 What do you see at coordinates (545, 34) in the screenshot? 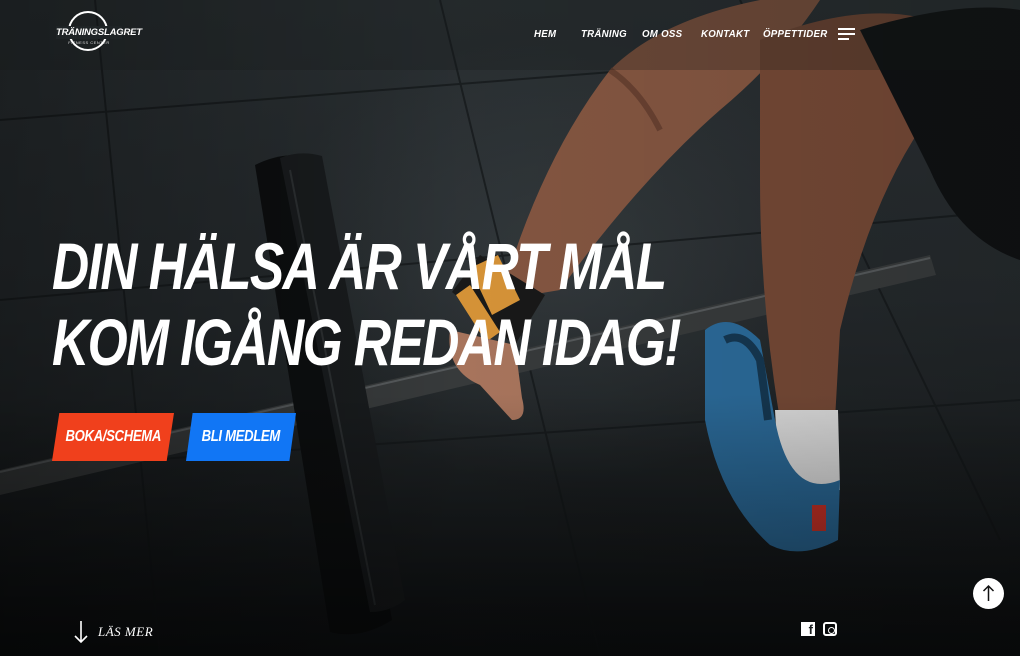
I see `nav-item-hem: HEM` at bounding box center [545, 34].